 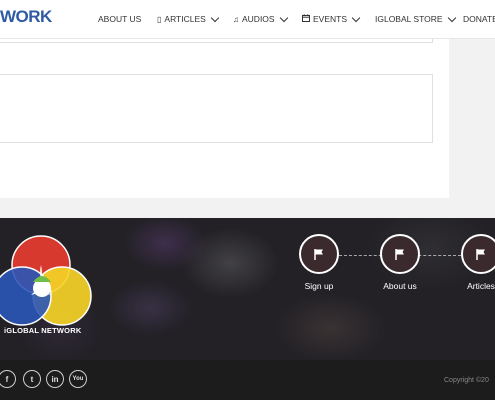 What do you see at coordinates (470, 286) in the screenshot?
I see `step-articles-label: Articles` at bounding box center [470, 286].